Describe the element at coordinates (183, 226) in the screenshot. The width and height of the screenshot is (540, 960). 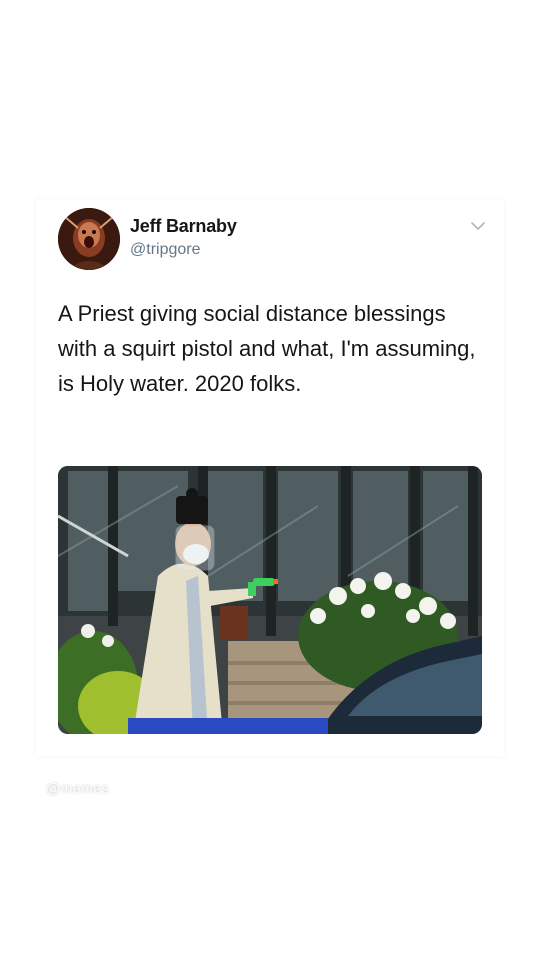
I see `display-name: Jeff Barnaby` at that location.